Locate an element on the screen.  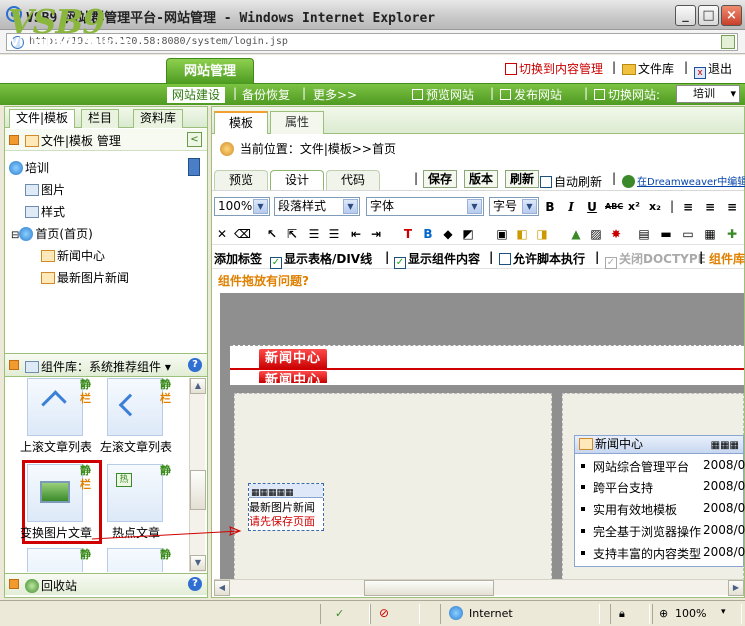
component-item: 静栏 左滚文章列表 is located at coordinates (136, 418).